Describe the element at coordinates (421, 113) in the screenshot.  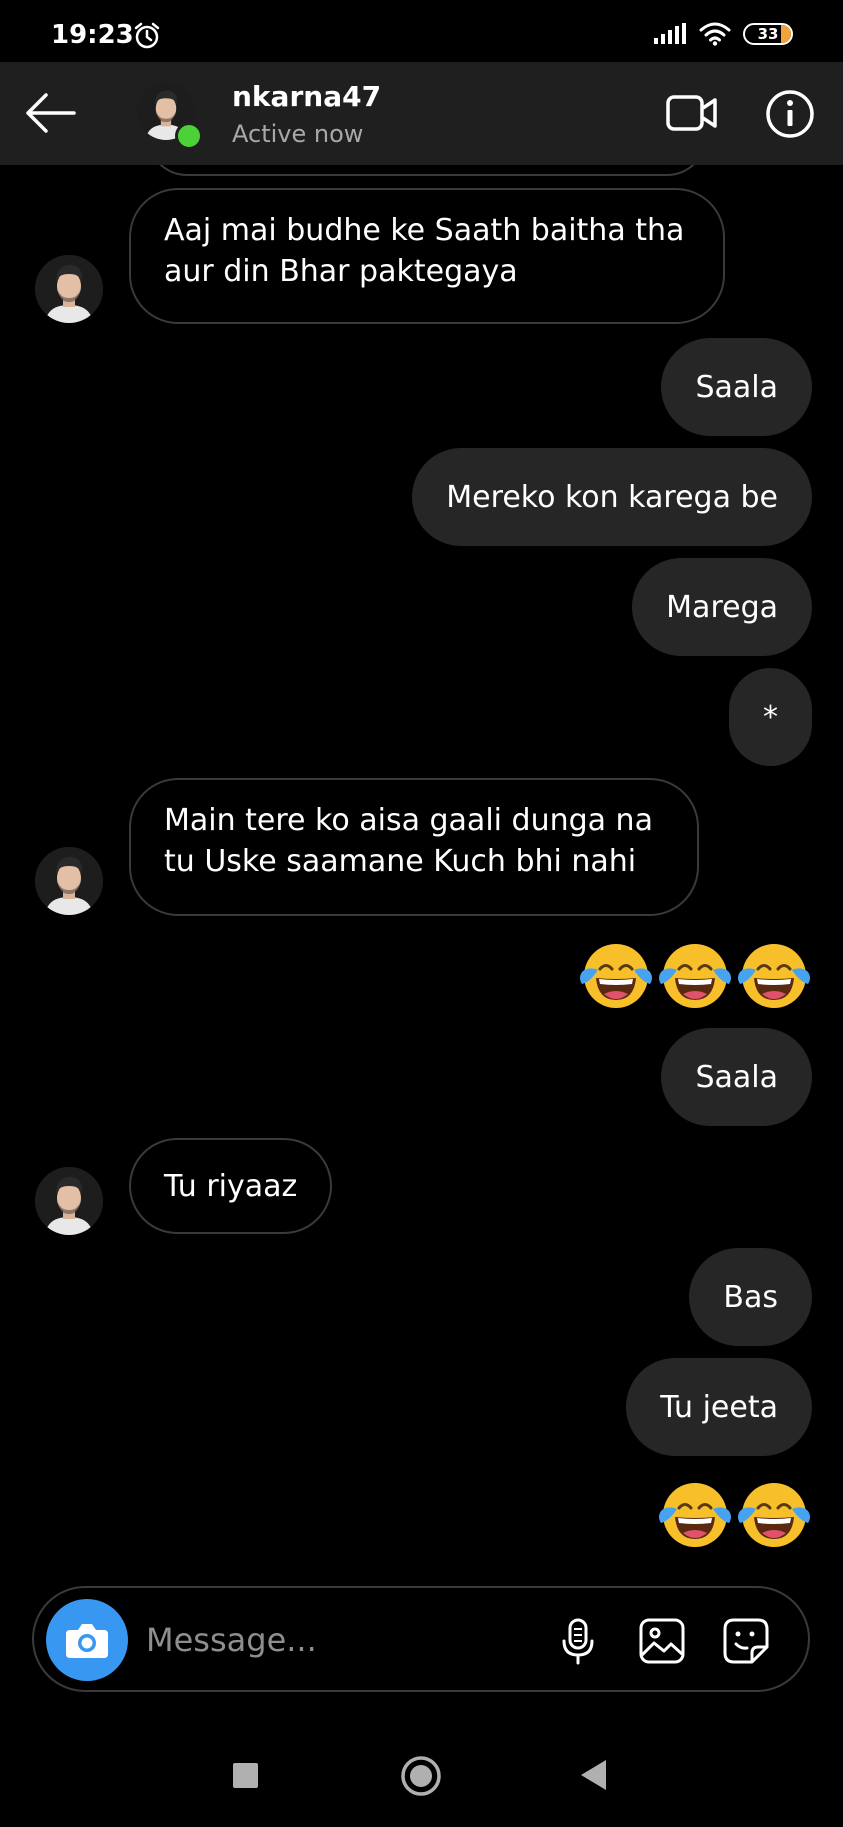
I see `chat-header: nkarna47 Active now` at that location.